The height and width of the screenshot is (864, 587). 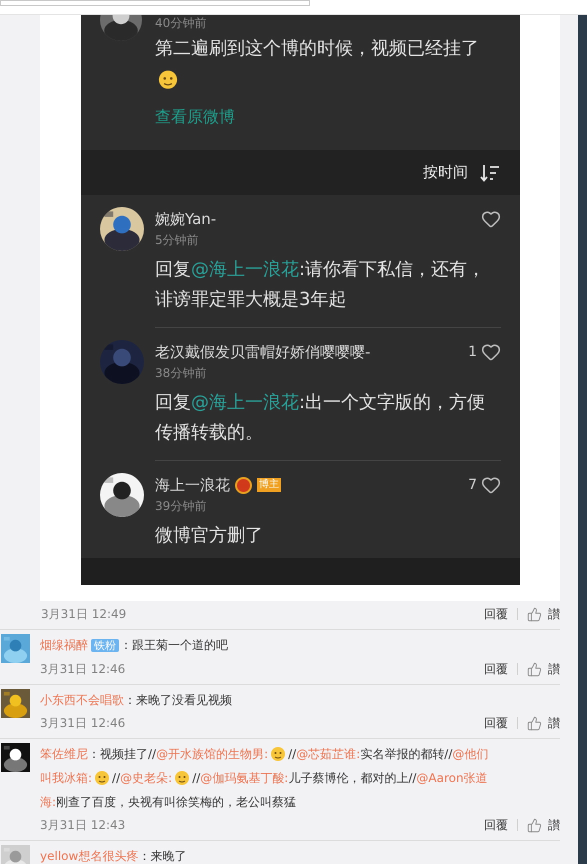 I want to click on sort-icon, so click(x=490, y=173).